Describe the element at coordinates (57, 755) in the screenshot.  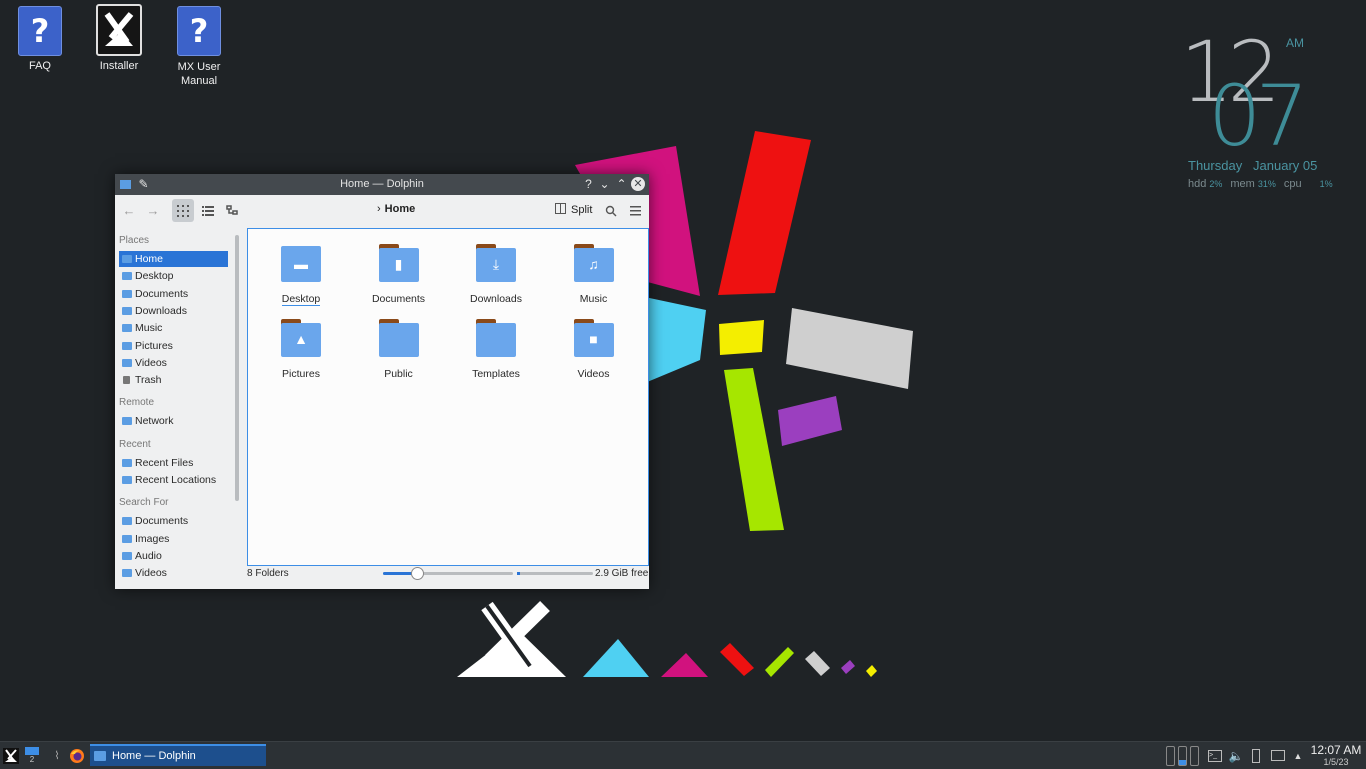
I see `pin-icon: ⌇` at that location.